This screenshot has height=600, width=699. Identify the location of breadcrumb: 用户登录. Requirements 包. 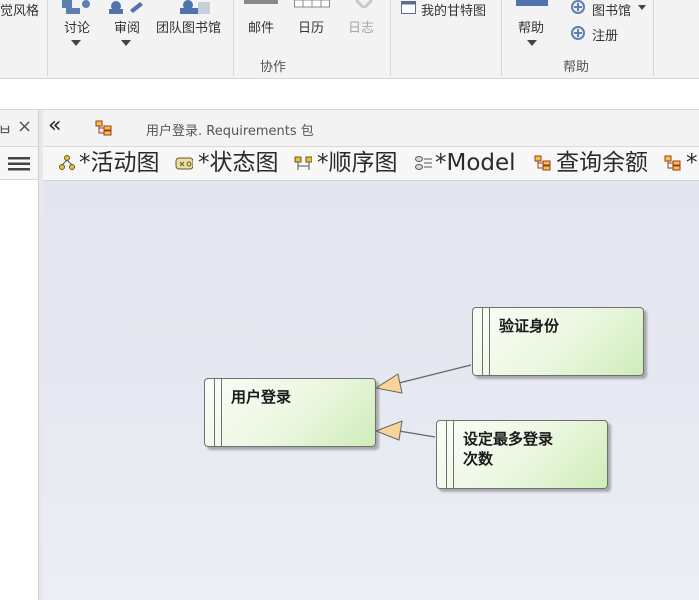
(230, 131).